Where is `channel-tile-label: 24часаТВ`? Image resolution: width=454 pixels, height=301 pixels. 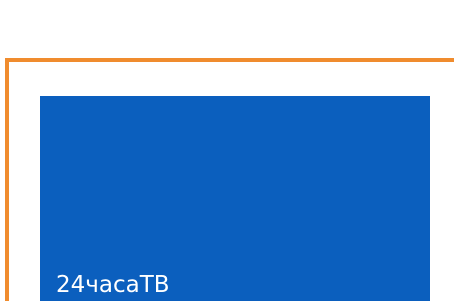 channel-tile-label: 24часаТВ is located at coordinates (113, 285).